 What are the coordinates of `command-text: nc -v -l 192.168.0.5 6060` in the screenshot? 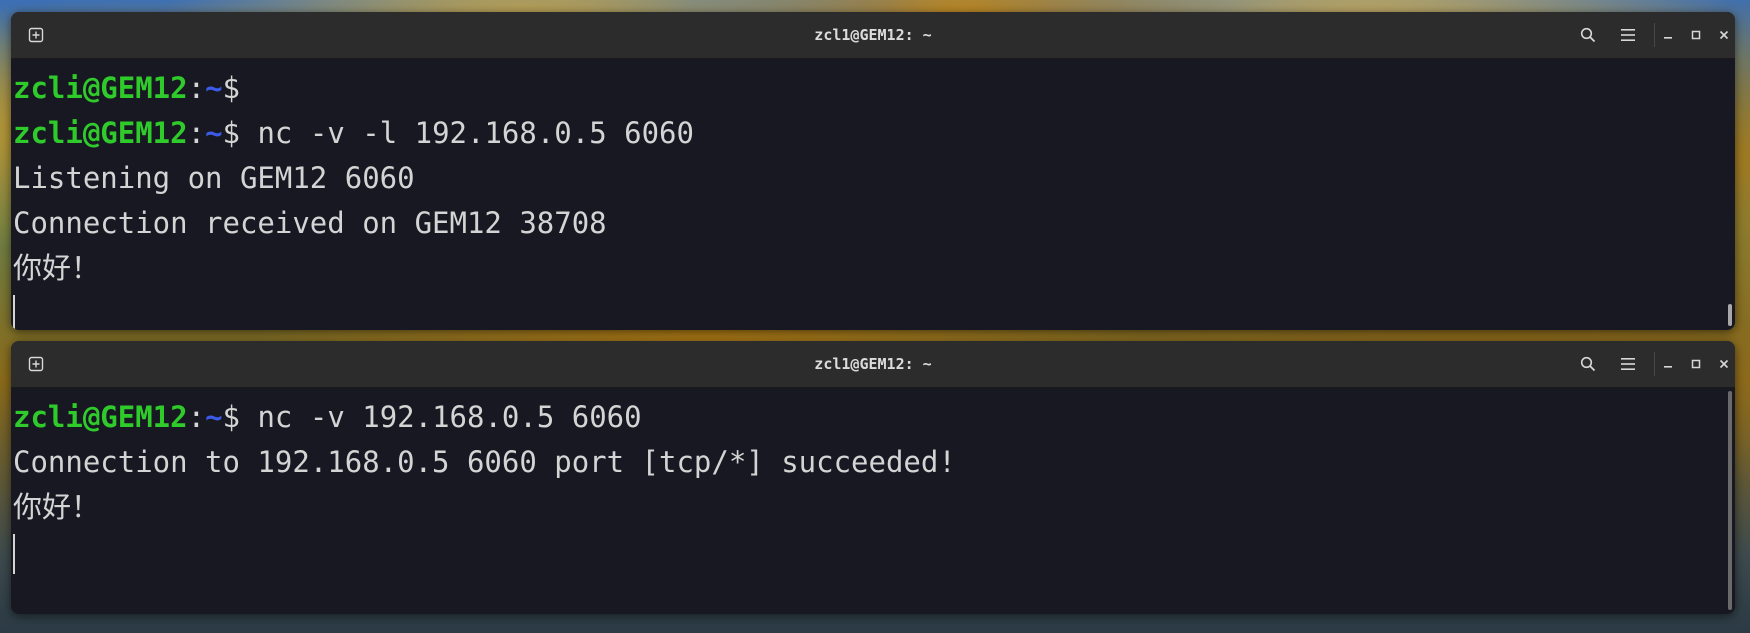 It's located at (467, 133).